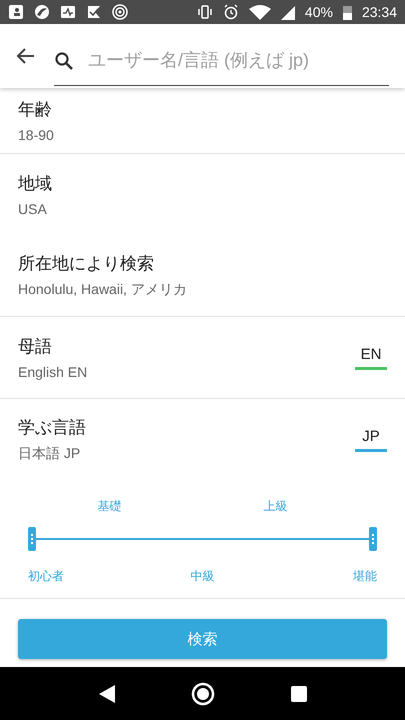  Describe the element at coordinates (202, 290) in the screenshot. I see `section-value: Honolulu, Hawaii, アメリカ` at that location.